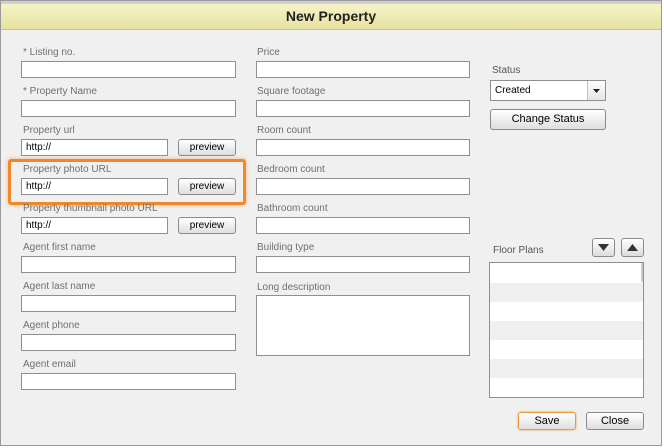 The width and height of the screenshot is (664, 448). Describe the element at coordinates (363, 325) in the screenshot. I see `long-description-textarea` at that location.